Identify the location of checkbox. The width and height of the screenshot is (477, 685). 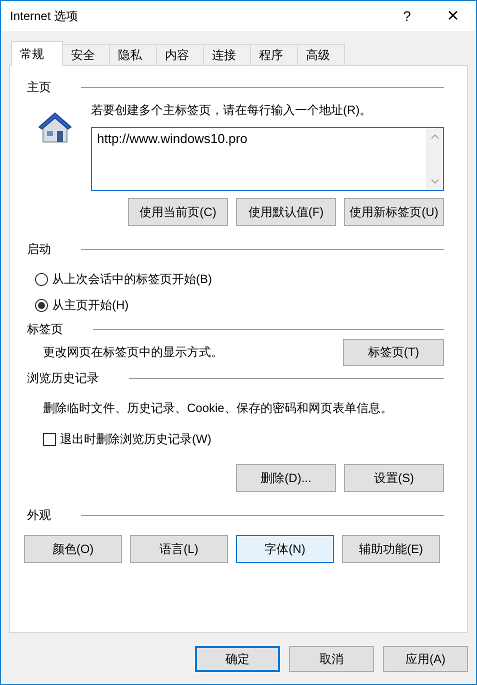
(49, 439).